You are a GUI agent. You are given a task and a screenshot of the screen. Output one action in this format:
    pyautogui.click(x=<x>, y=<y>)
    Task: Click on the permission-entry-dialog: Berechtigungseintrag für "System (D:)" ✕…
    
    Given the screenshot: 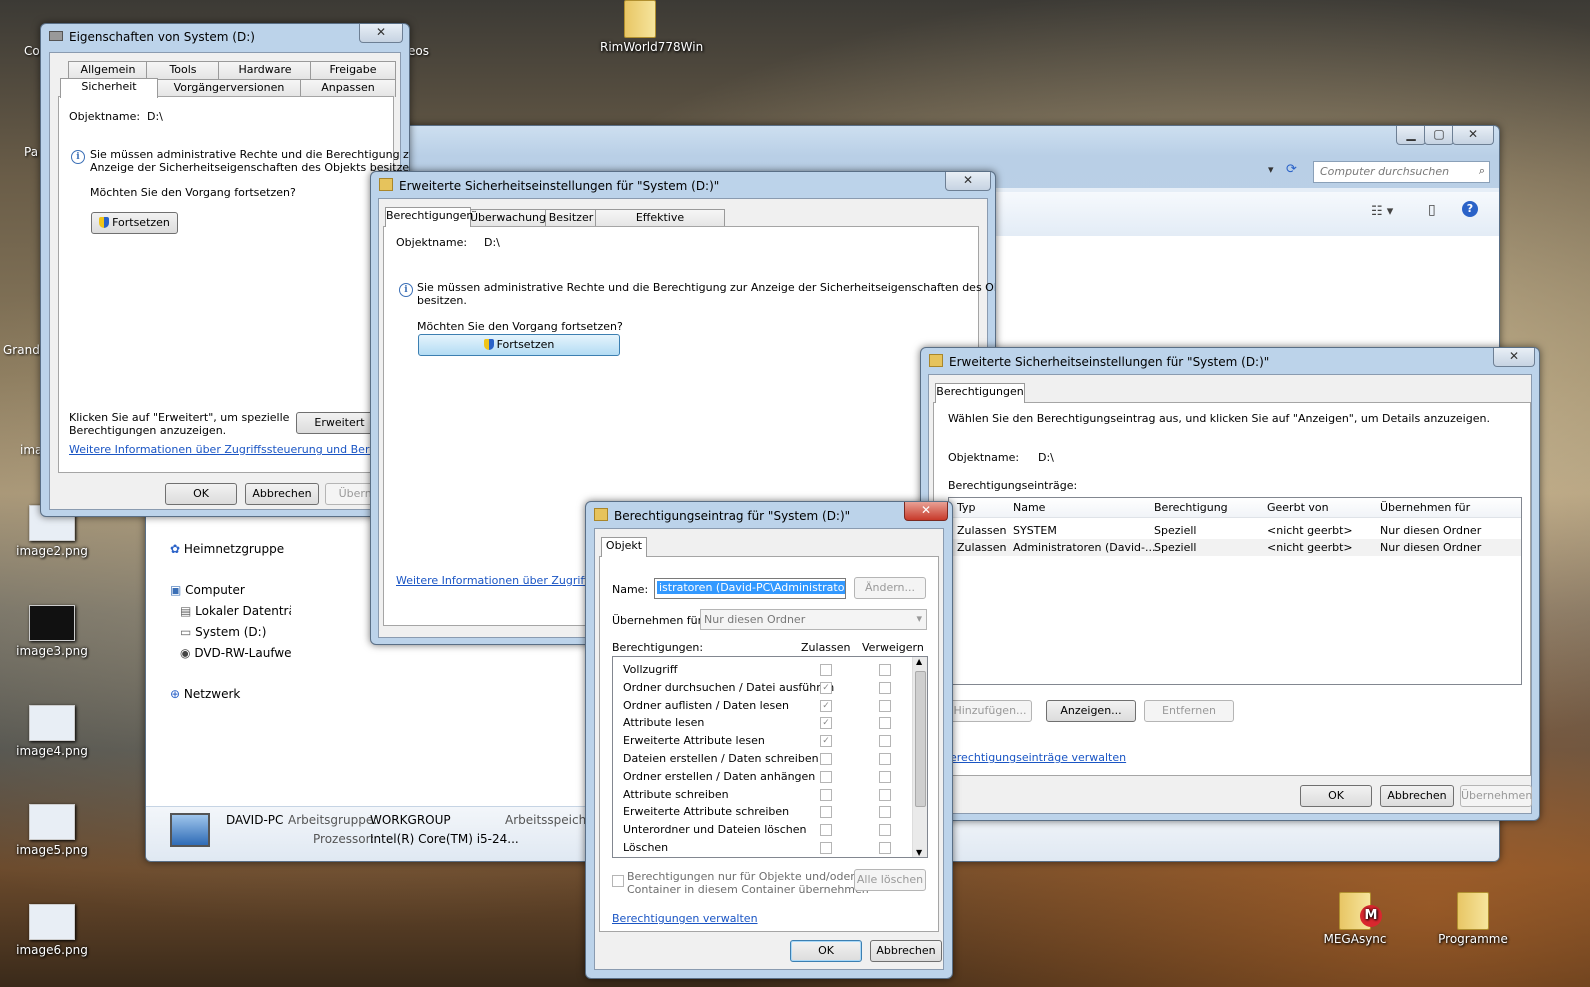 What is the action you would take?
    pyautogui.click(x=769, y=740)
    